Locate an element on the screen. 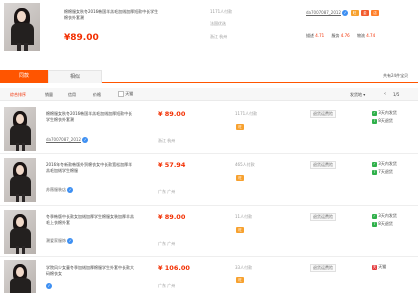 The height and width of the screenshot is (293, 418). row-seller: da7007087_2012 ✓ is located at coordinates (67, 140).